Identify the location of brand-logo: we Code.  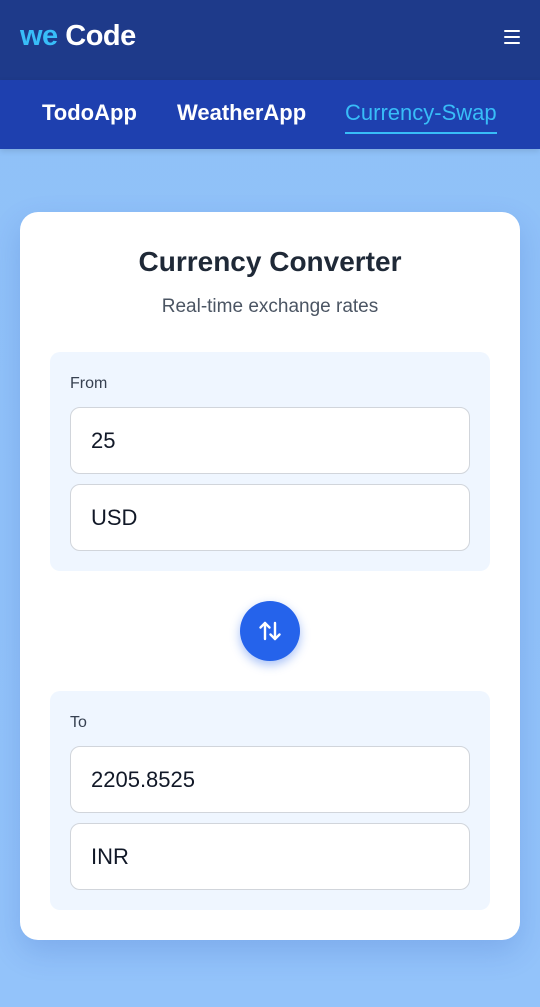
(78, 36).